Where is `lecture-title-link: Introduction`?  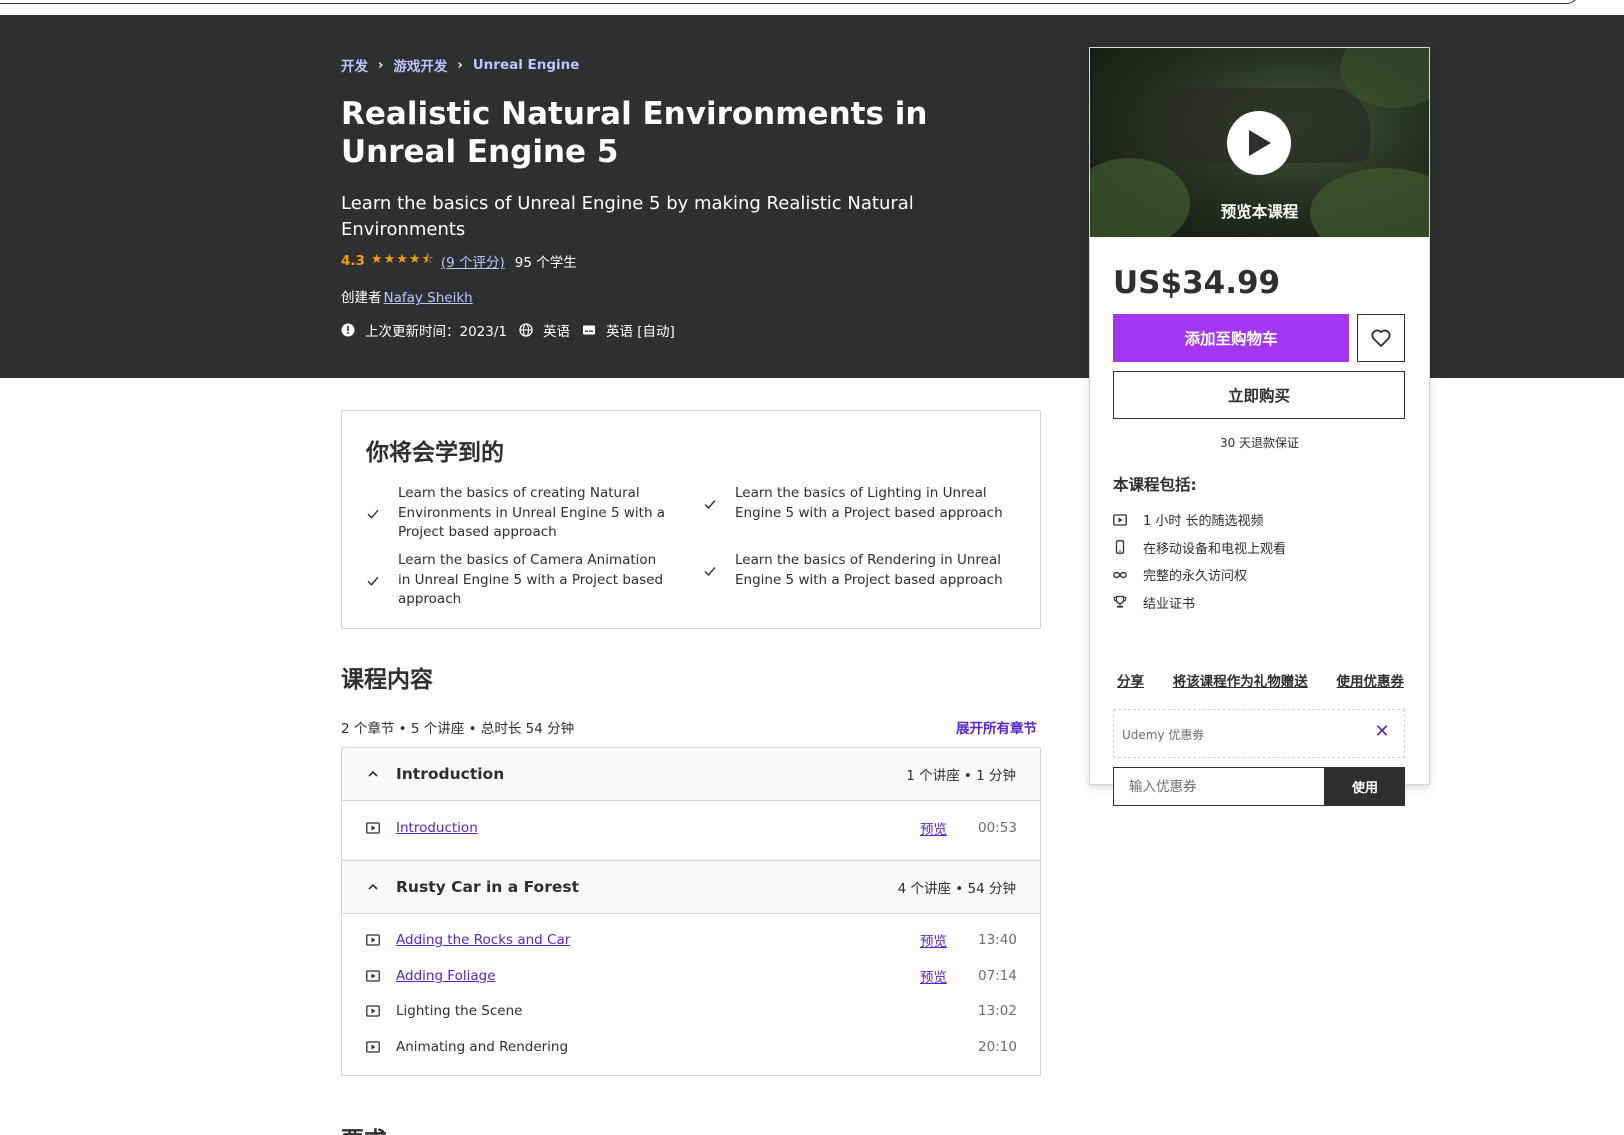
lecture-title-link: Introduction is located at coordinates (658, 828).